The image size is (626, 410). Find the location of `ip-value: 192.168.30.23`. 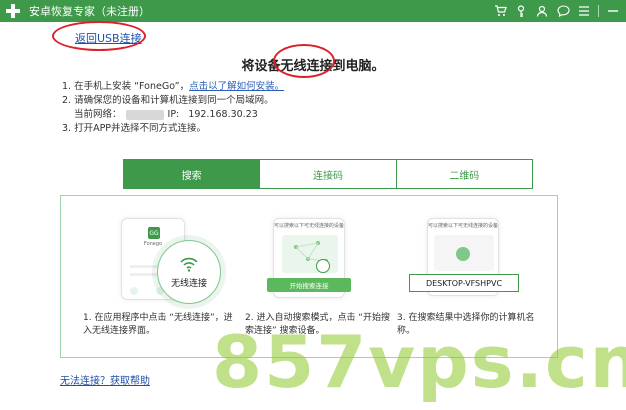

ip-value: 192.168.30.23 is located at coordinates (223, 114).